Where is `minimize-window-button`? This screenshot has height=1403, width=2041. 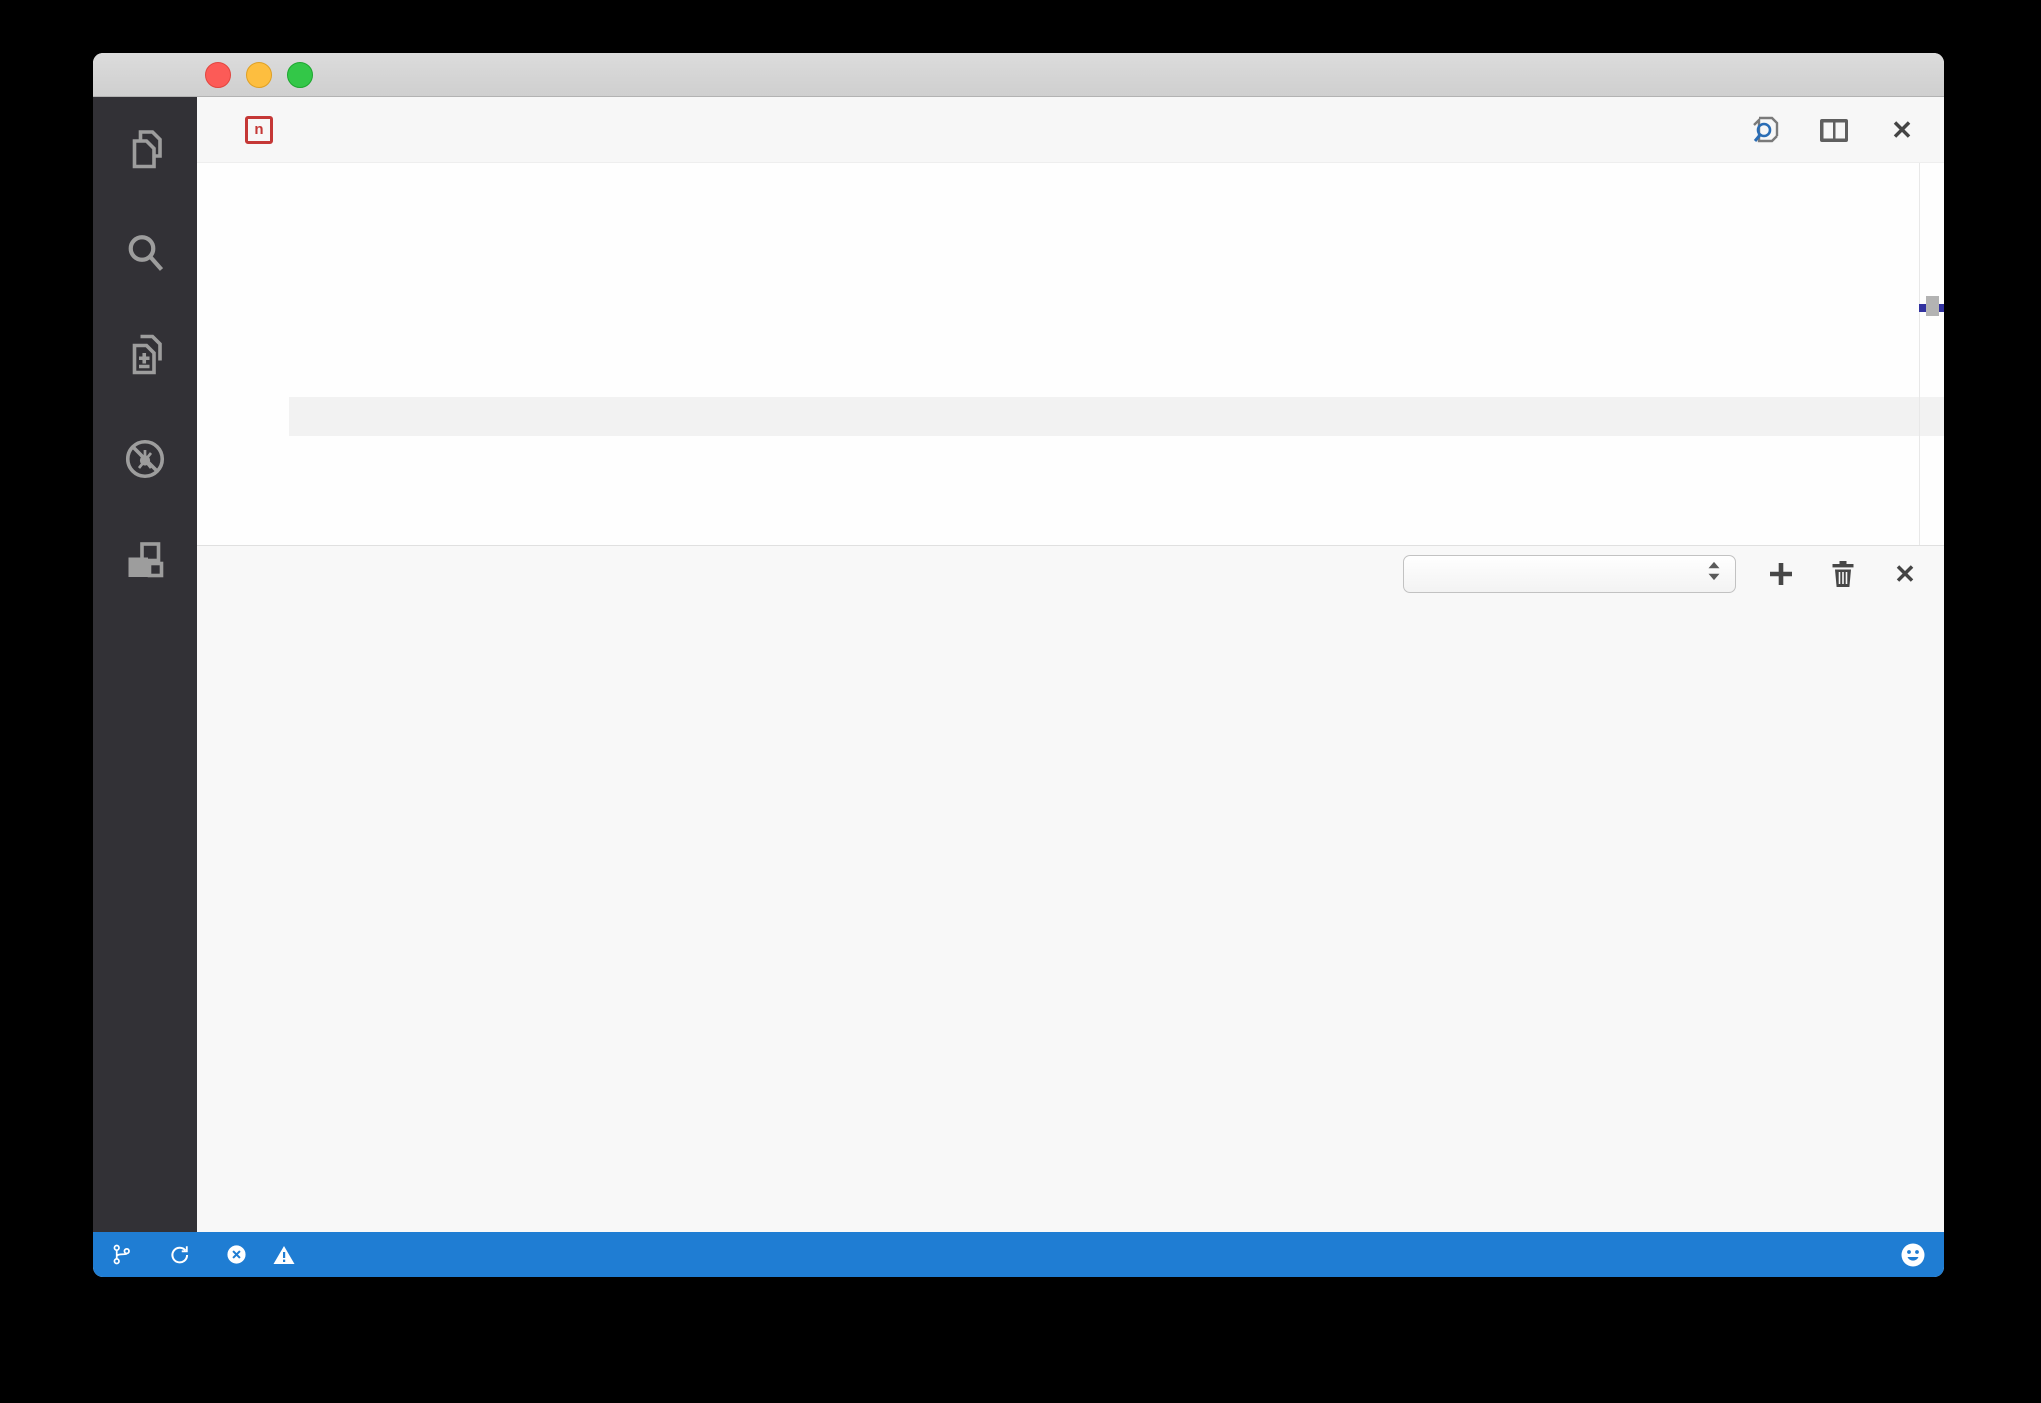
minimize-window-button is located at coordinates (259, 75).